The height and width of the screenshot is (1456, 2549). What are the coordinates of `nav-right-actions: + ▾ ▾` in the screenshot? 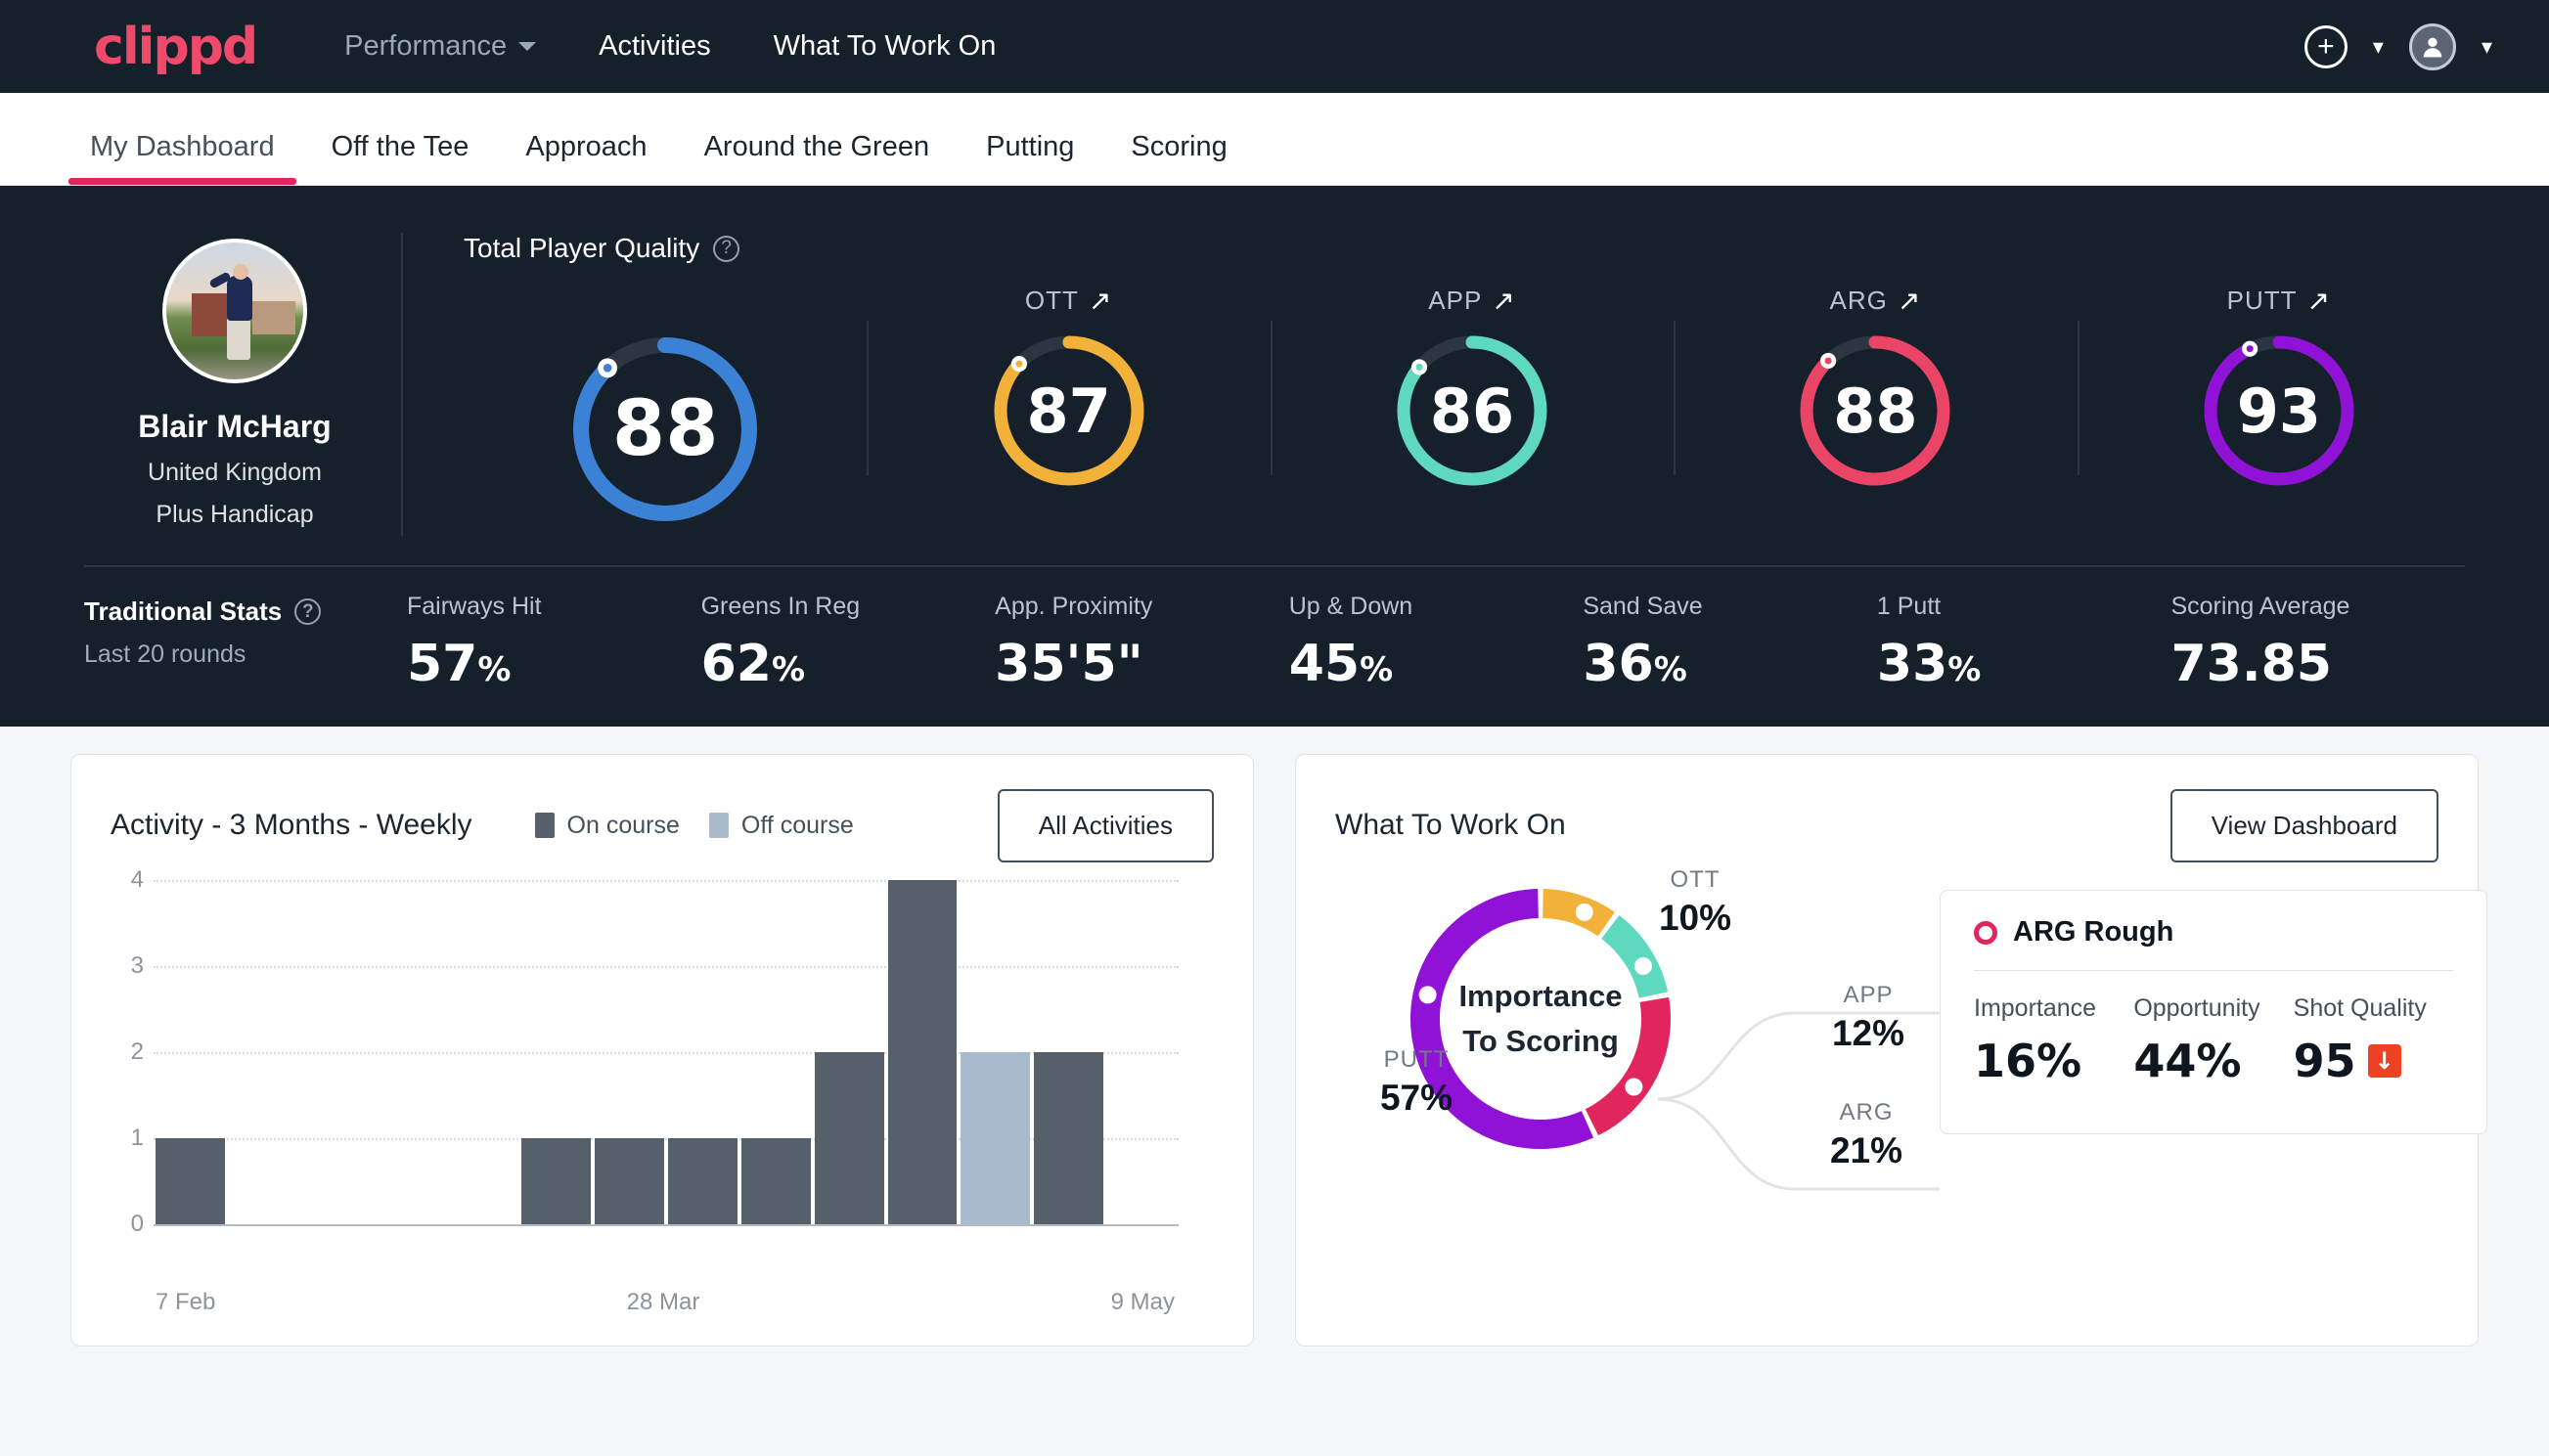 It's located at (2397, 46).